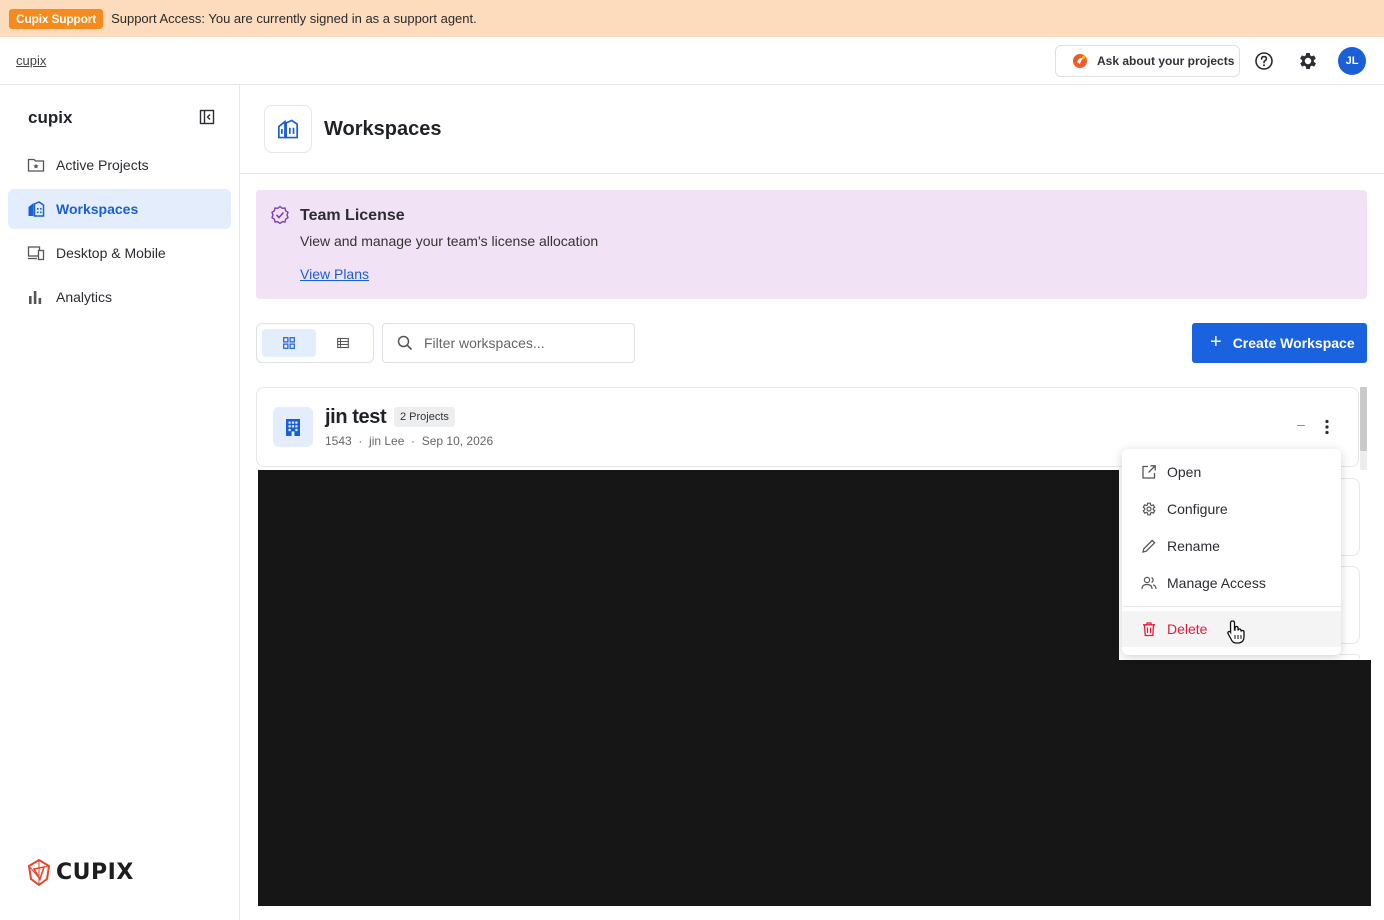  Describe the element at coordinates (1080, 61) in the screenshot. I see `ai-sparkle-icon` at that location.